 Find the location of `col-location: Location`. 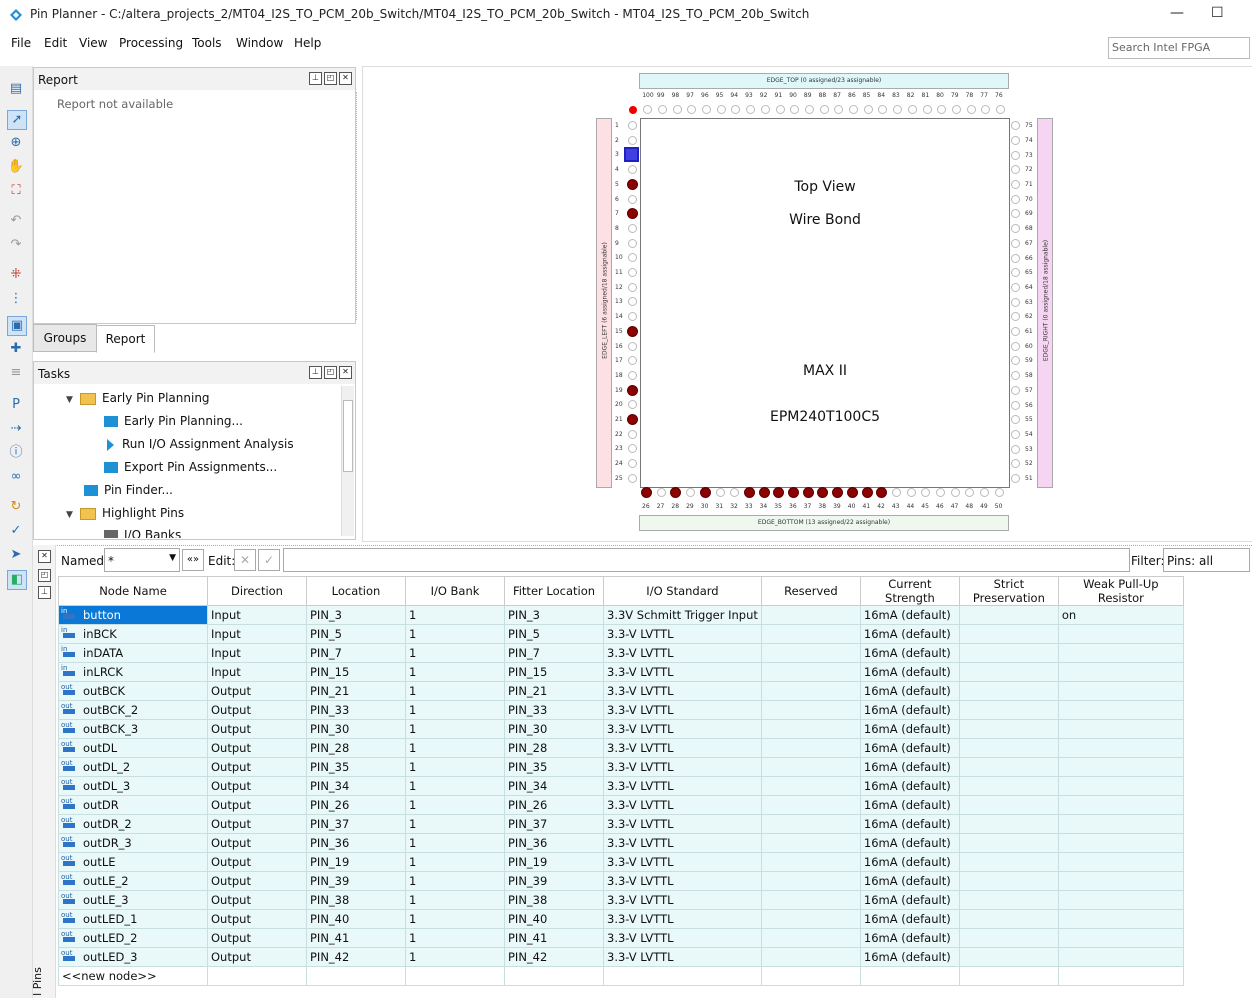

col-location: Location is located at coordinates (356, 591).